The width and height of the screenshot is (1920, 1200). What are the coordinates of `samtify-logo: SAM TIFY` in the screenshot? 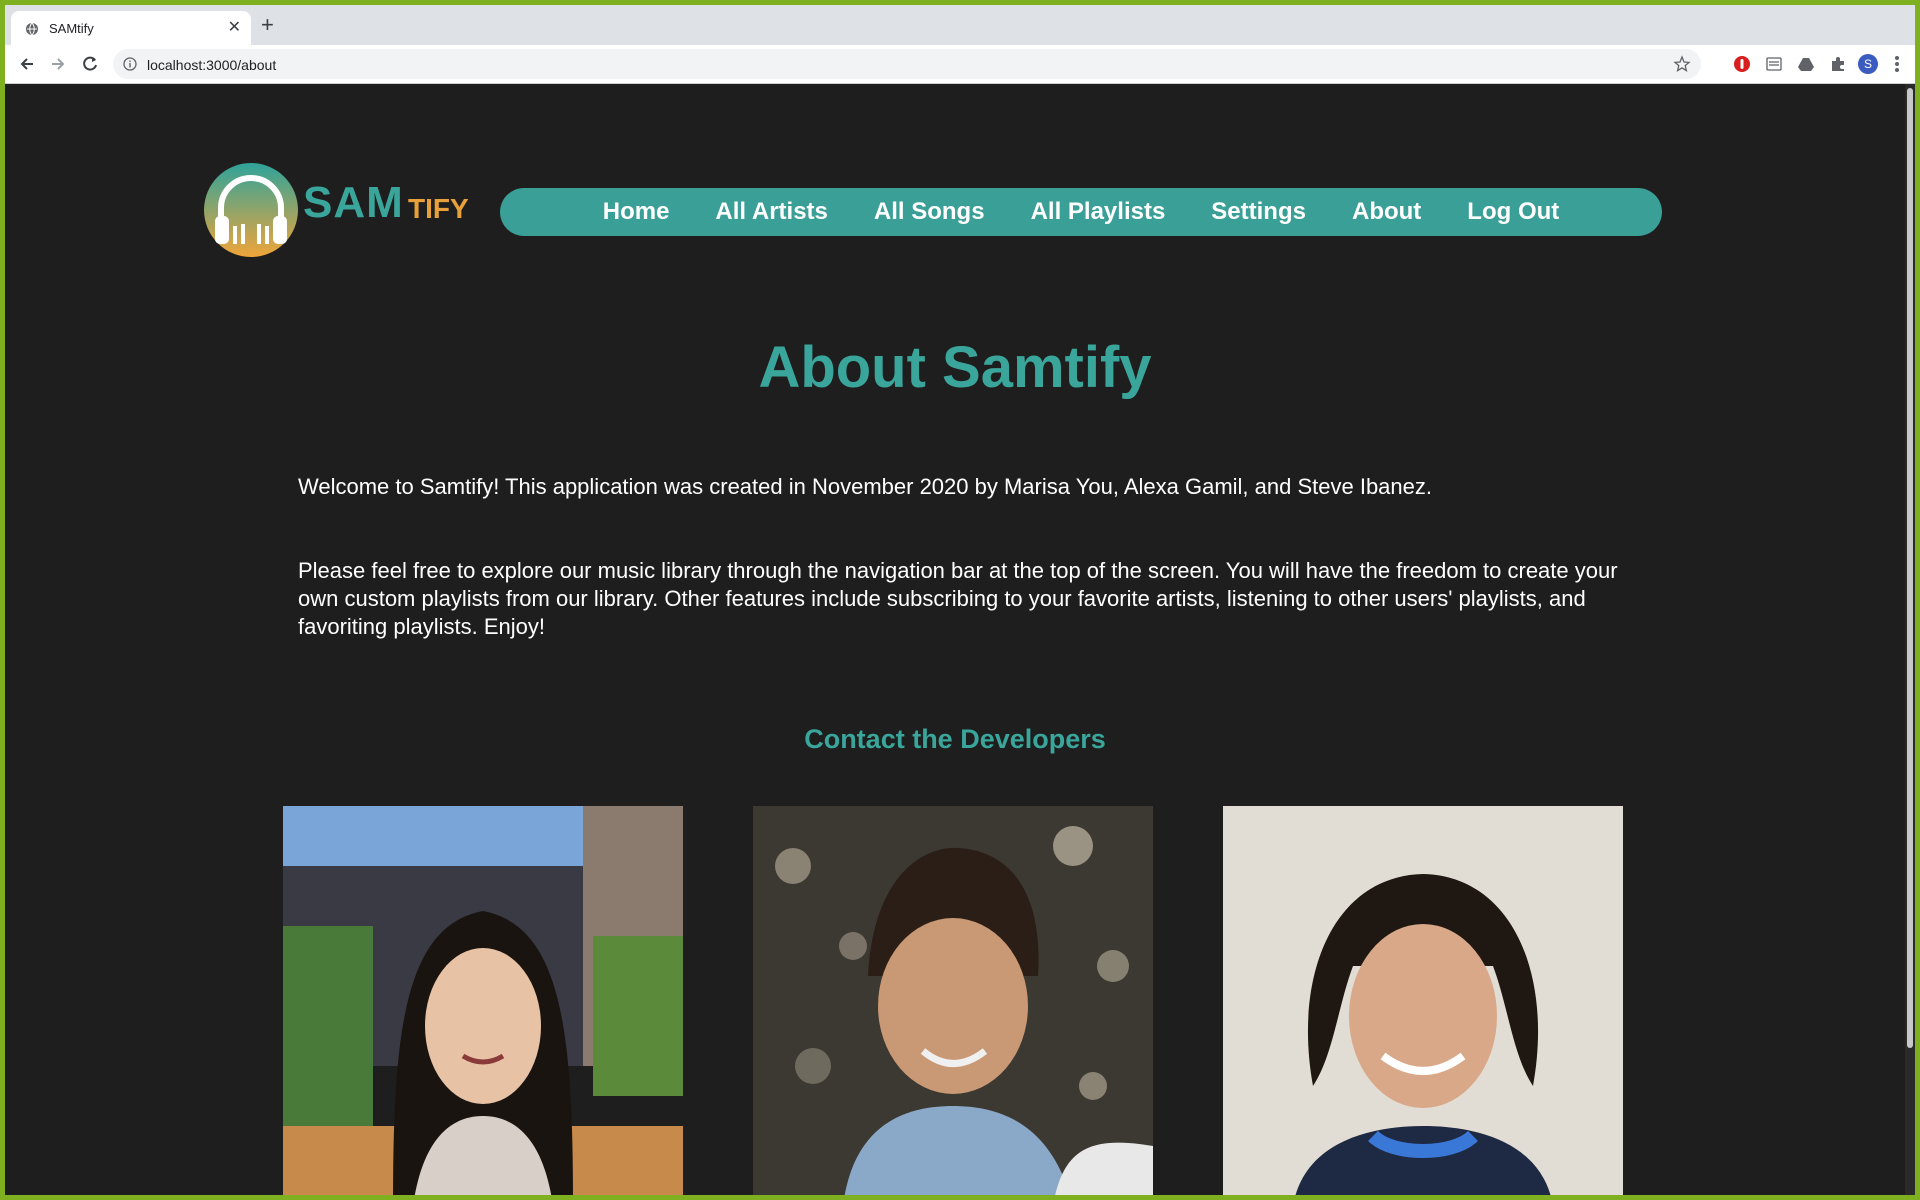 It's located at (336, 210).